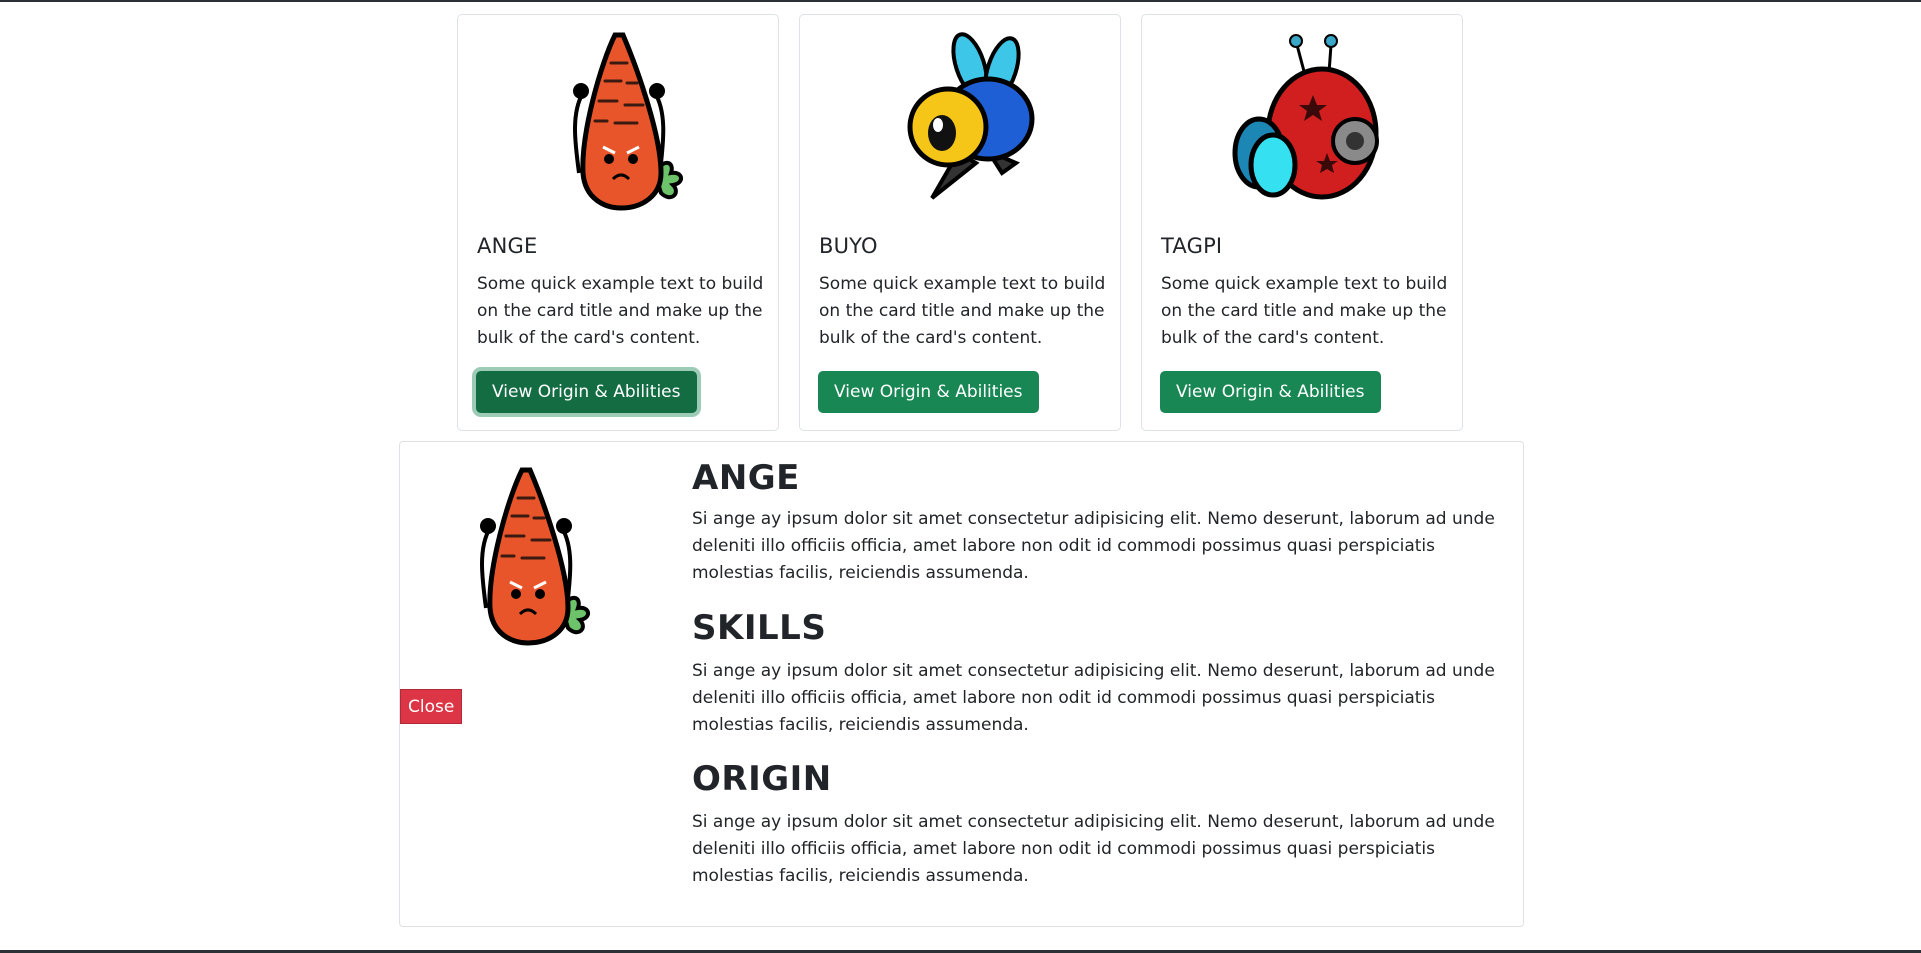 This screenshot has height=953, width=1921. Describe the element at coordinates (1192, 246) in the screenshot. I see `card-title: TAGPI` at that location.